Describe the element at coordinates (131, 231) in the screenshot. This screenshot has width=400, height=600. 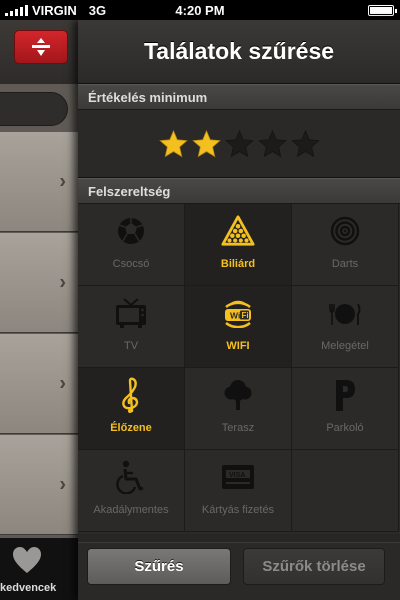
I see `table-football-icon` at that location.